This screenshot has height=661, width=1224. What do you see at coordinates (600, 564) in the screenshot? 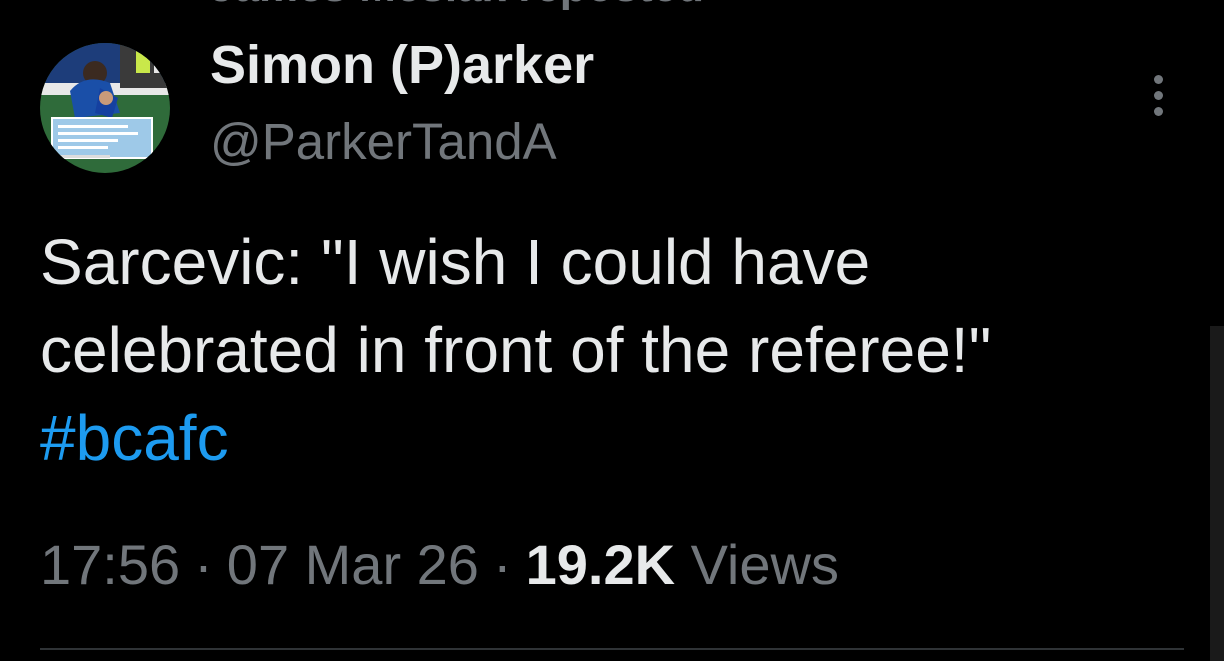
I see `views-count: 19.2K` at bounding box center [600, 564].